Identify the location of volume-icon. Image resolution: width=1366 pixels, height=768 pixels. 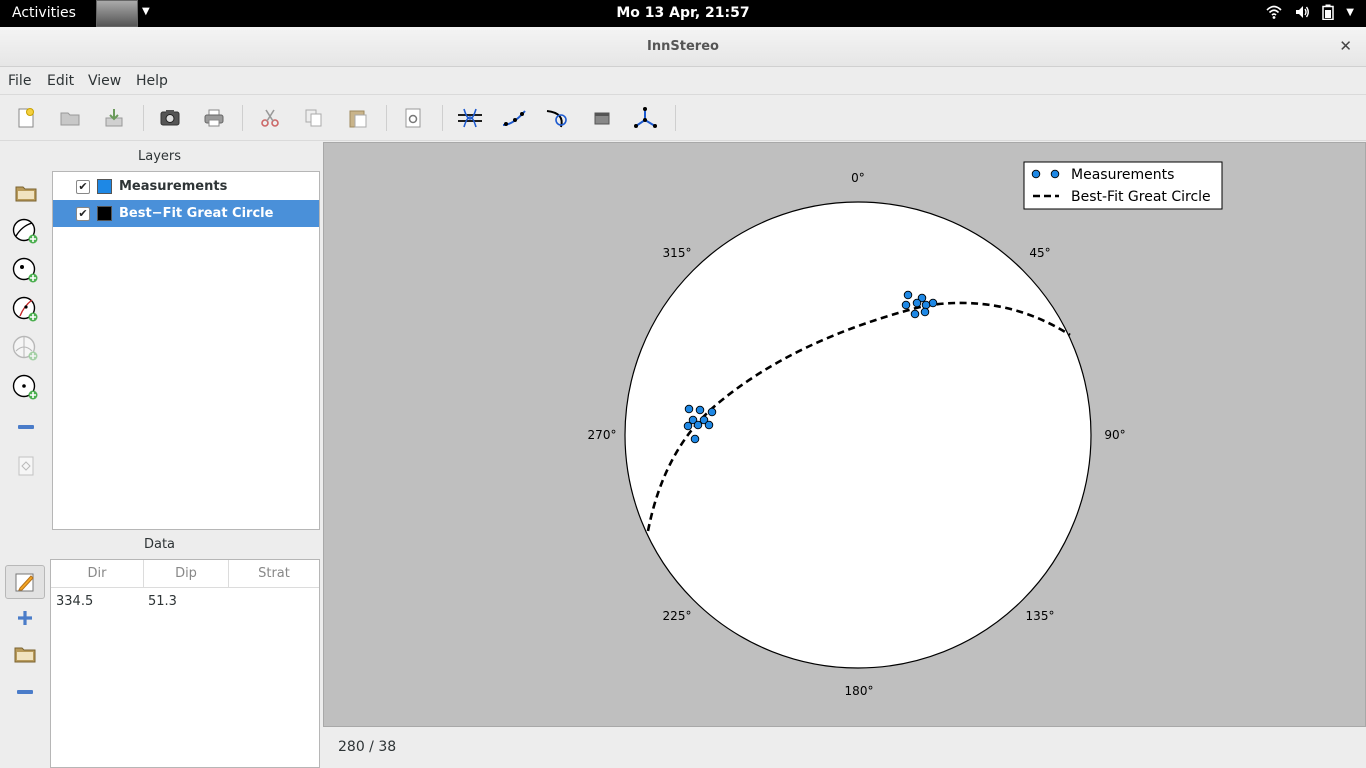
(1302, 12).